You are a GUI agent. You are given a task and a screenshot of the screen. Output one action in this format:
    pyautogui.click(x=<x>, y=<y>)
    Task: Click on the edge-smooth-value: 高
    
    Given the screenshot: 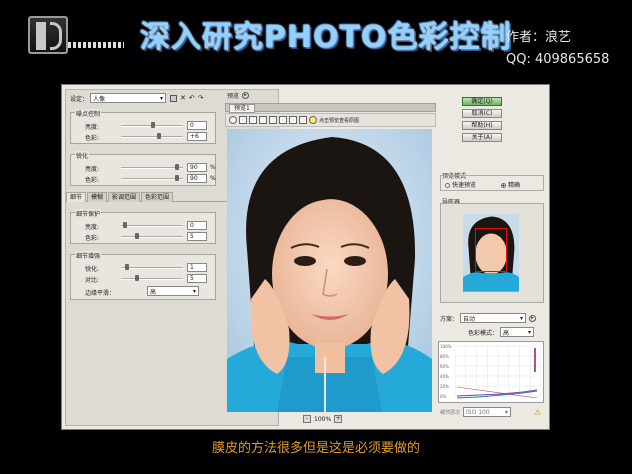 What is the action you would take?
    pyautogui.click(x=153, y=292)
    